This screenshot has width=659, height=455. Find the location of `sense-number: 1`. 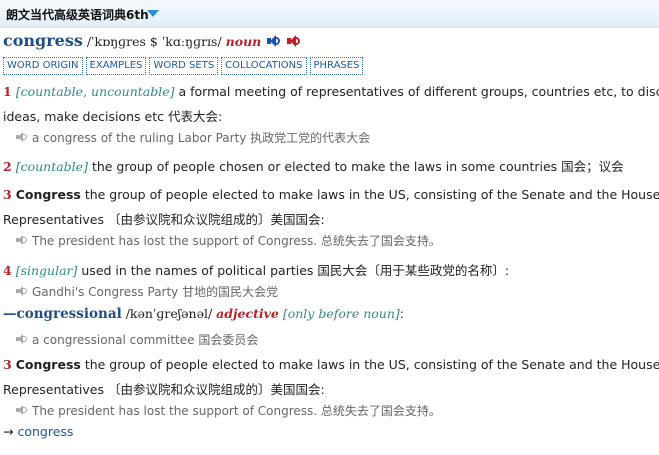

sense-number: 1 is located at coordinates (7, 91).